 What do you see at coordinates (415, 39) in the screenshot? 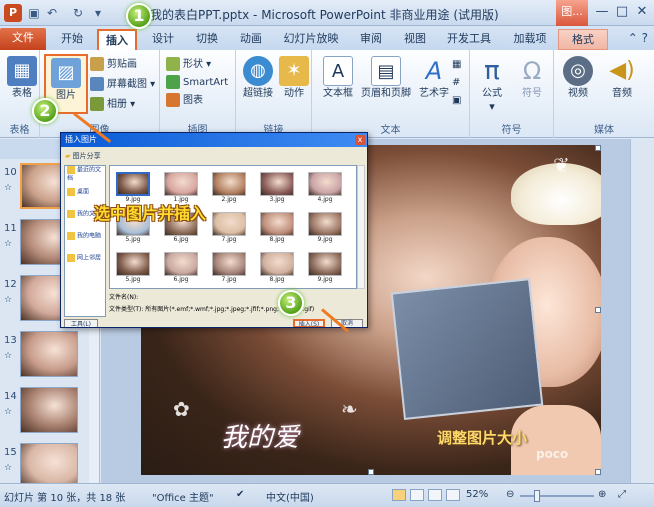
I see `tab-view: 视图` at bounding box center [415, 39].